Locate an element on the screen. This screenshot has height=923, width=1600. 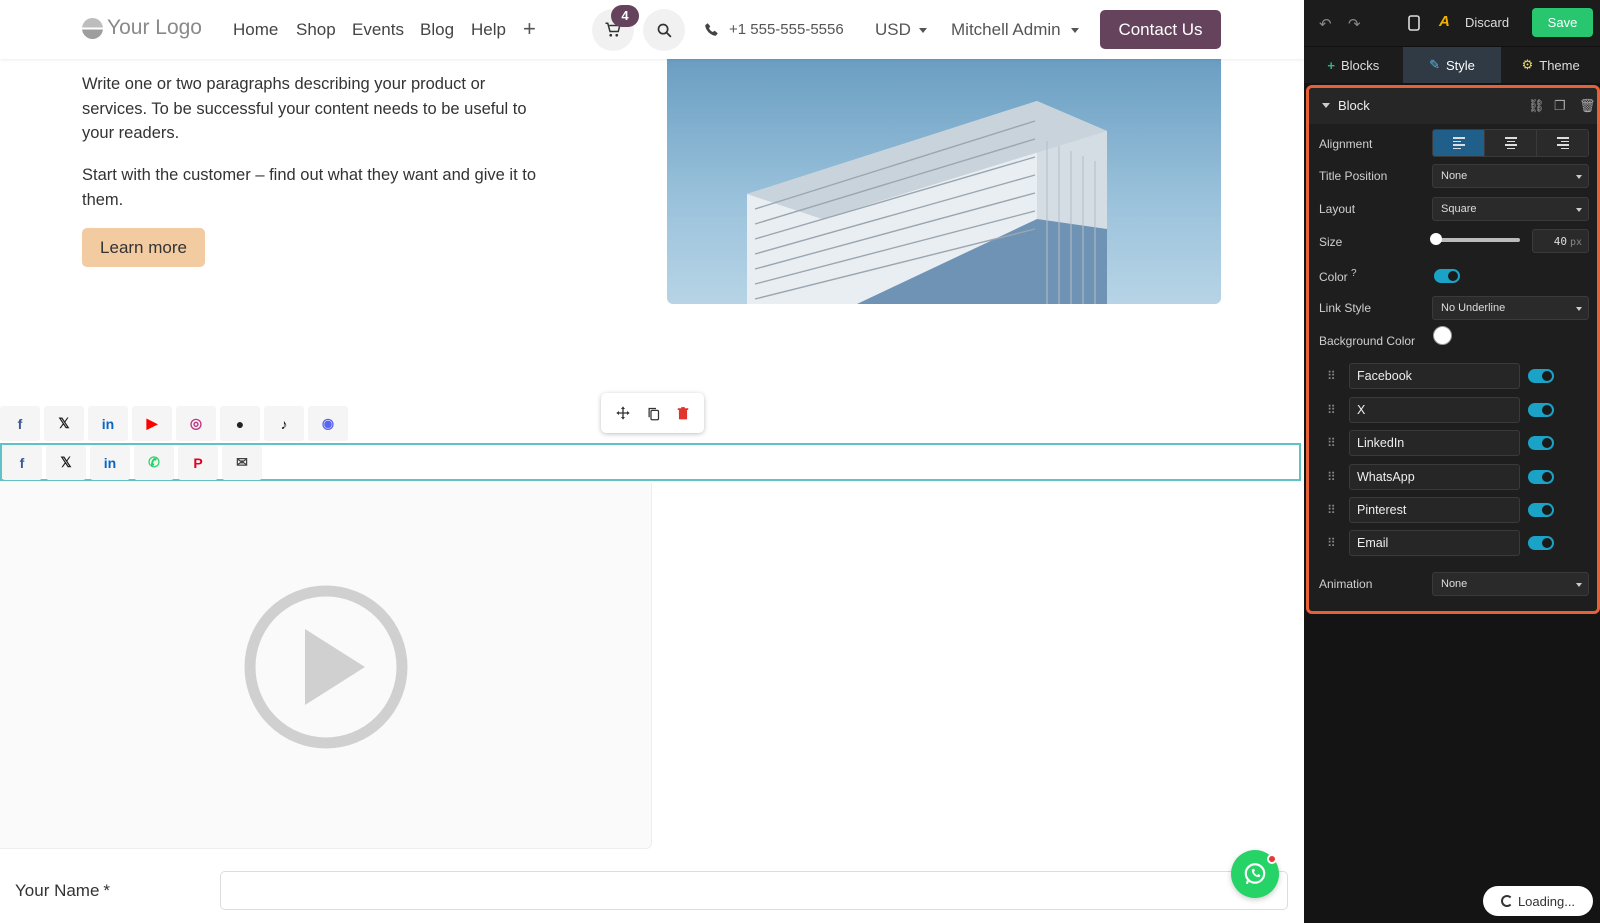
github-link: ● is located at coordinates (240, 423).